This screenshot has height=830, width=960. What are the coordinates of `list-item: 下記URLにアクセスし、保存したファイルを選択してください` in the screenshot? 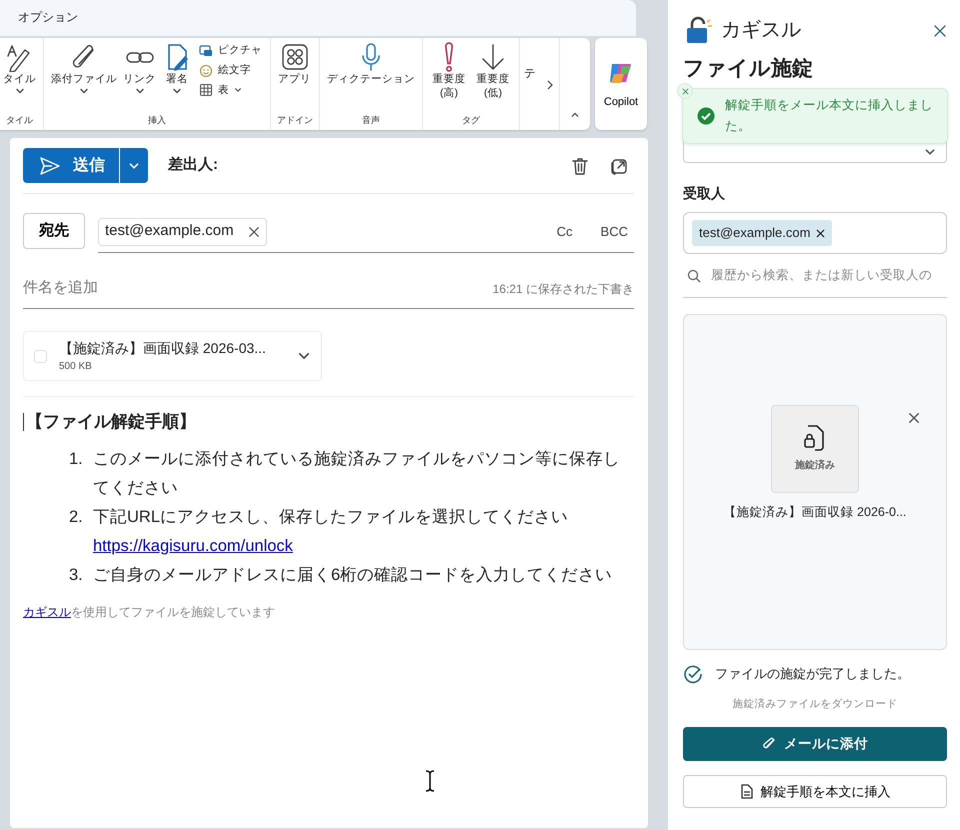 It's located at (331, 517).